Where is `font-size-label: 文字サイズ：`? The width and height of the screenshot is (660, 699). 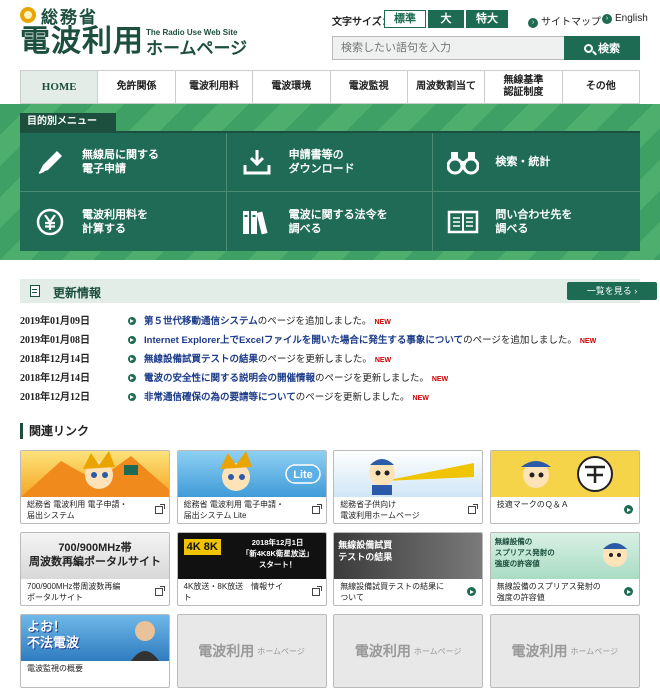
font-size-label: 文字サイズ： is located at coordinates (362, 22).